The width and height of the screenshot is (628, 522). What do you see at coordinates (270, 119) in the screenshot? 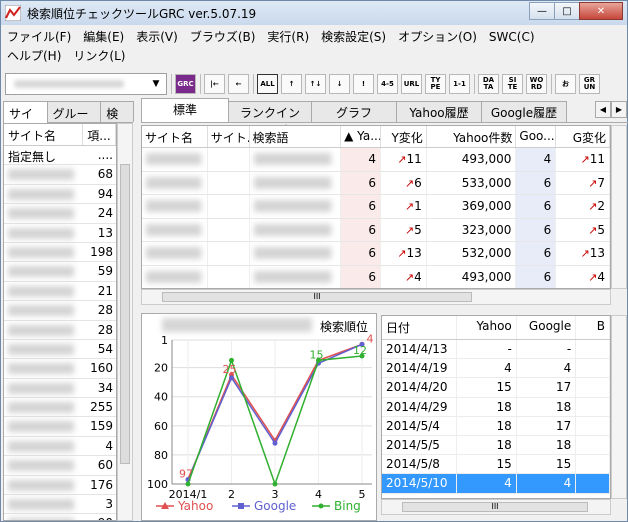
I see `tab-rank-in-page: ランクインページ` at bounding box center [270, 119].